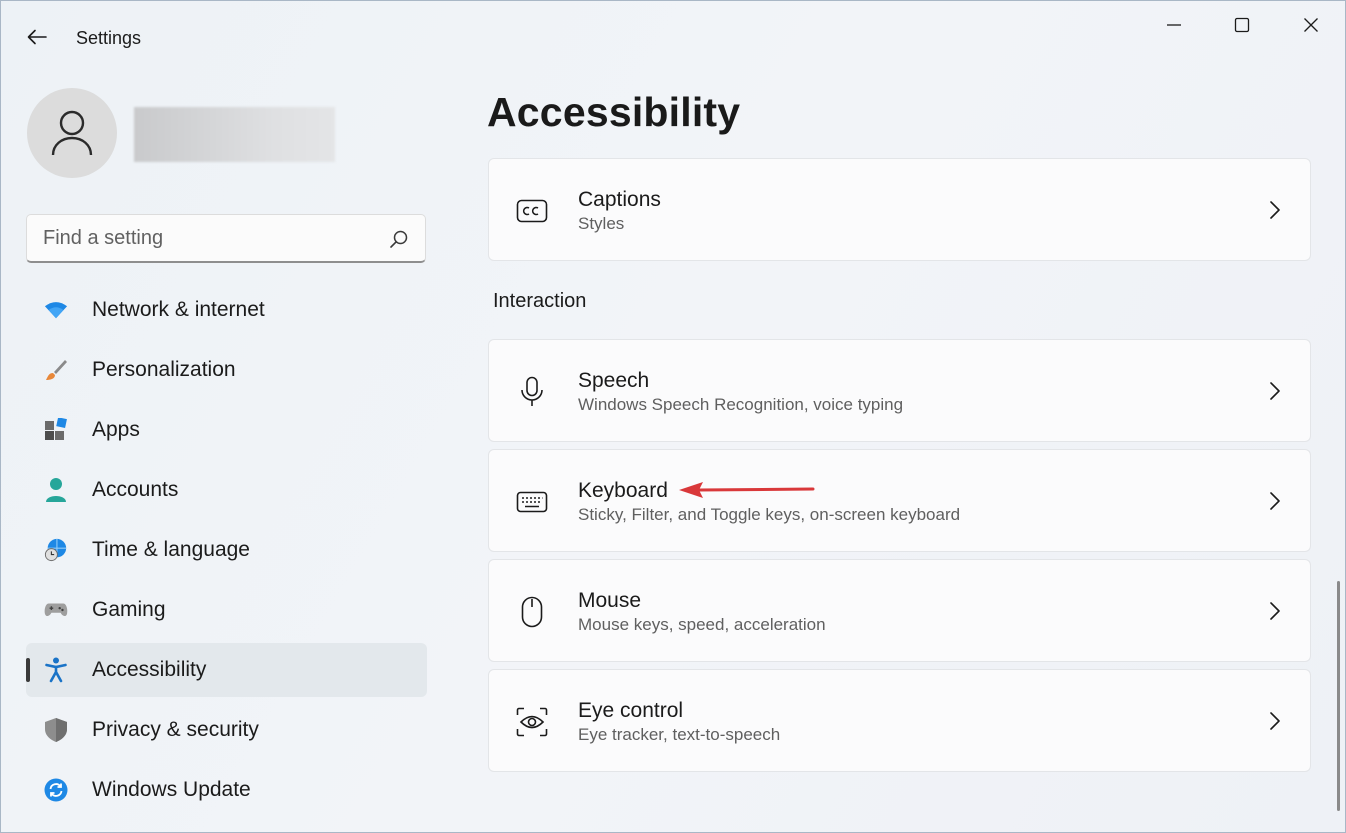 Image resolution: width=1346 pixels, height=833 pixels. I want to click on apps-icon, so click(56, 430).